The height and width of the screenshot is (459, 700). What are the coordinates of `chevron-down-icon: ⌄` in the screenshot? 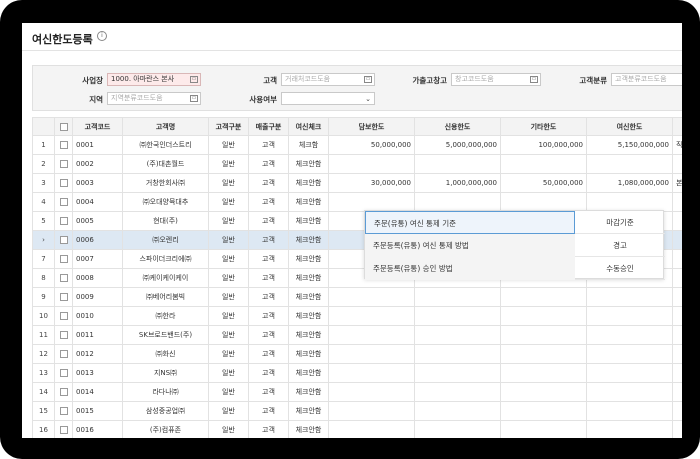 It's located at (368, 99).